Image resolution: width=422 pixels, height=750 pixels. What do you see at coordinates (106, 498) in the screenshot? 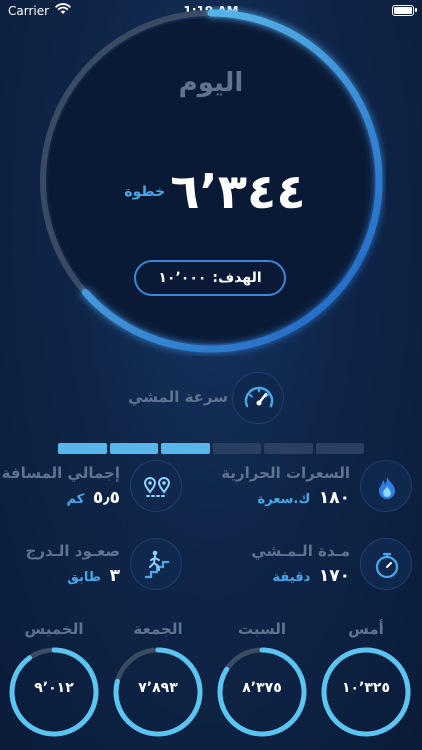
I see `distance-value: ٥٫٥` at bounding box center [106, 498].